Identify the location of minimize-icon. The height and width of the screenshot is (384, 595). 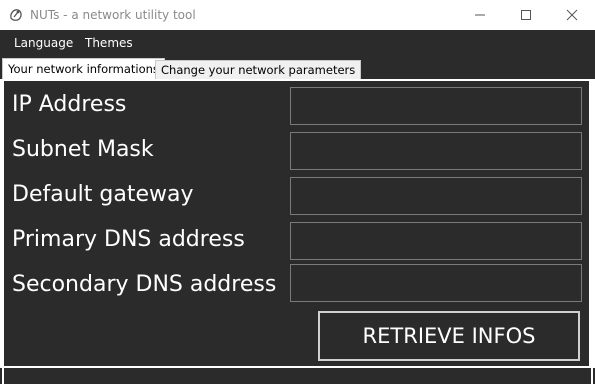
(480, 15).